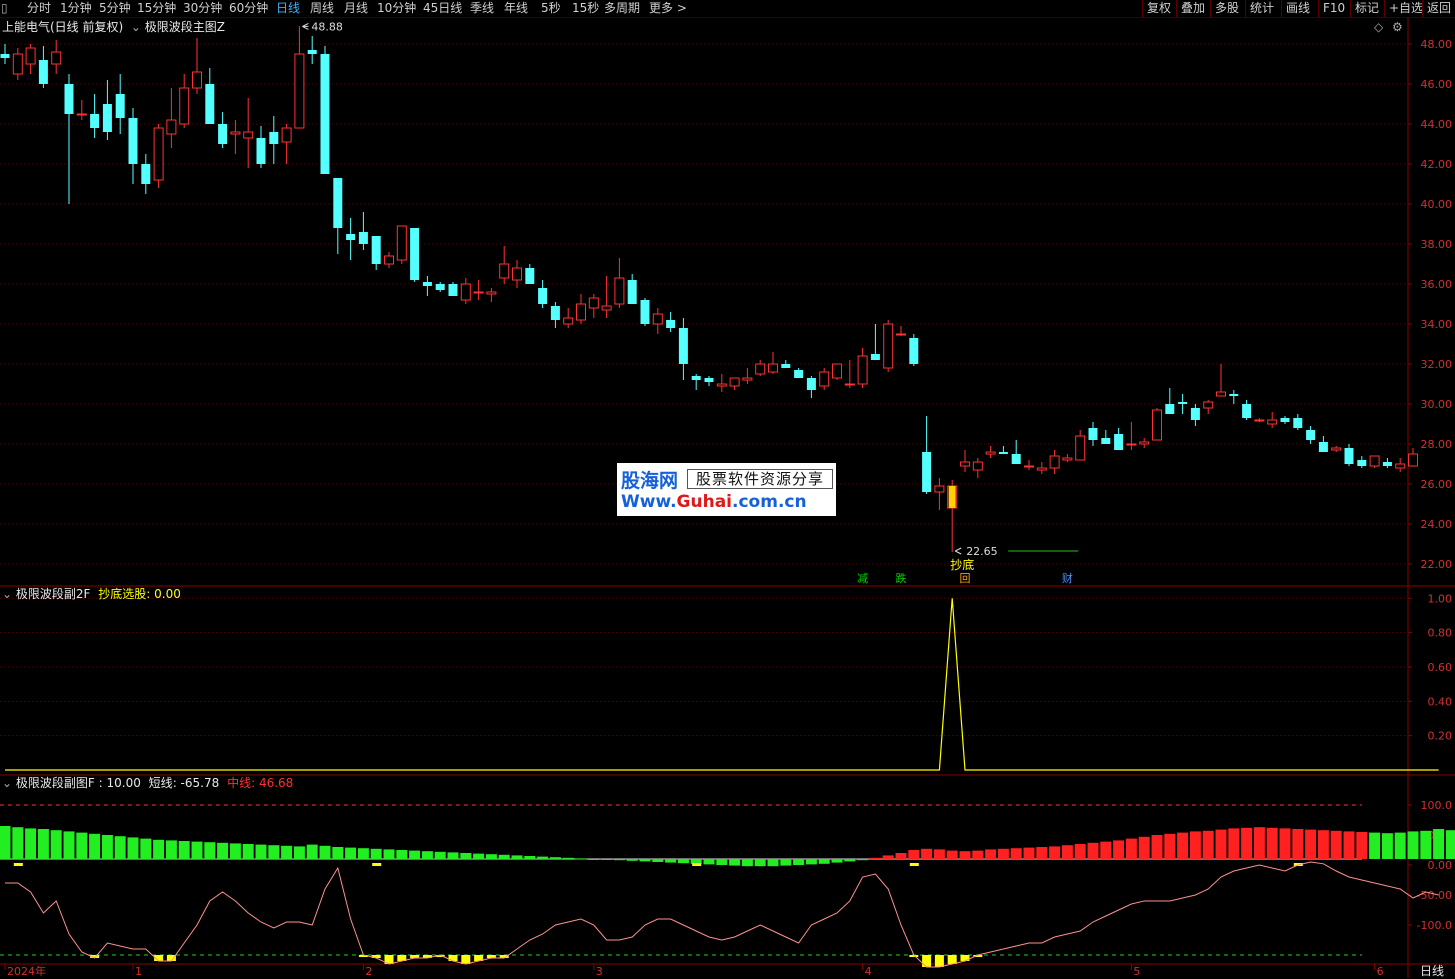 The image size is (1455, 979). What do you see at coordinates (1432, 970) in the screenshot?
I see `period-label: 日线` at bounding box center [1432, 970].